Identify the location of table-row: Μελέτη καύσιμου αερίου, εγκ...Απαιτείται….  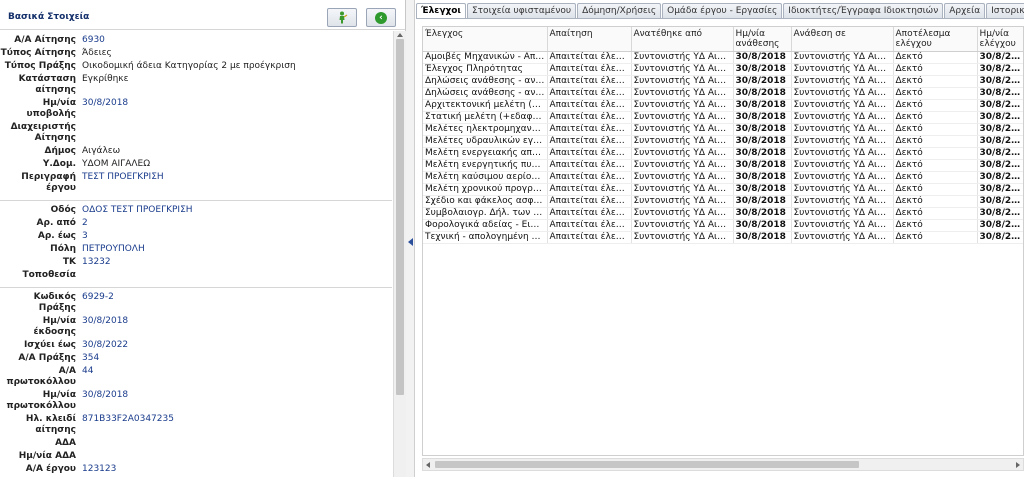
(723, 177).